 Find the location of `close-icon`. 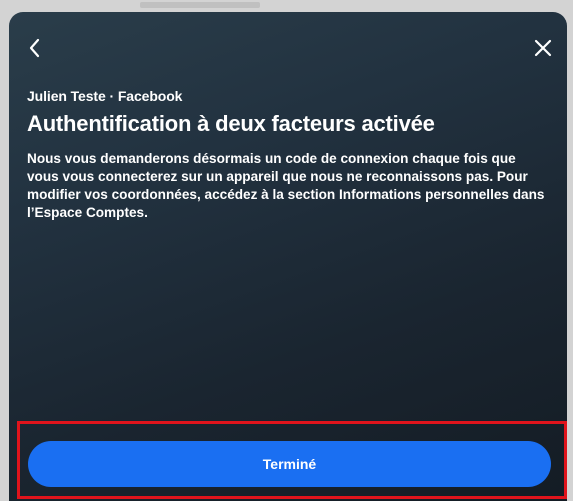

close-icon is located at coordinates (543, 48).